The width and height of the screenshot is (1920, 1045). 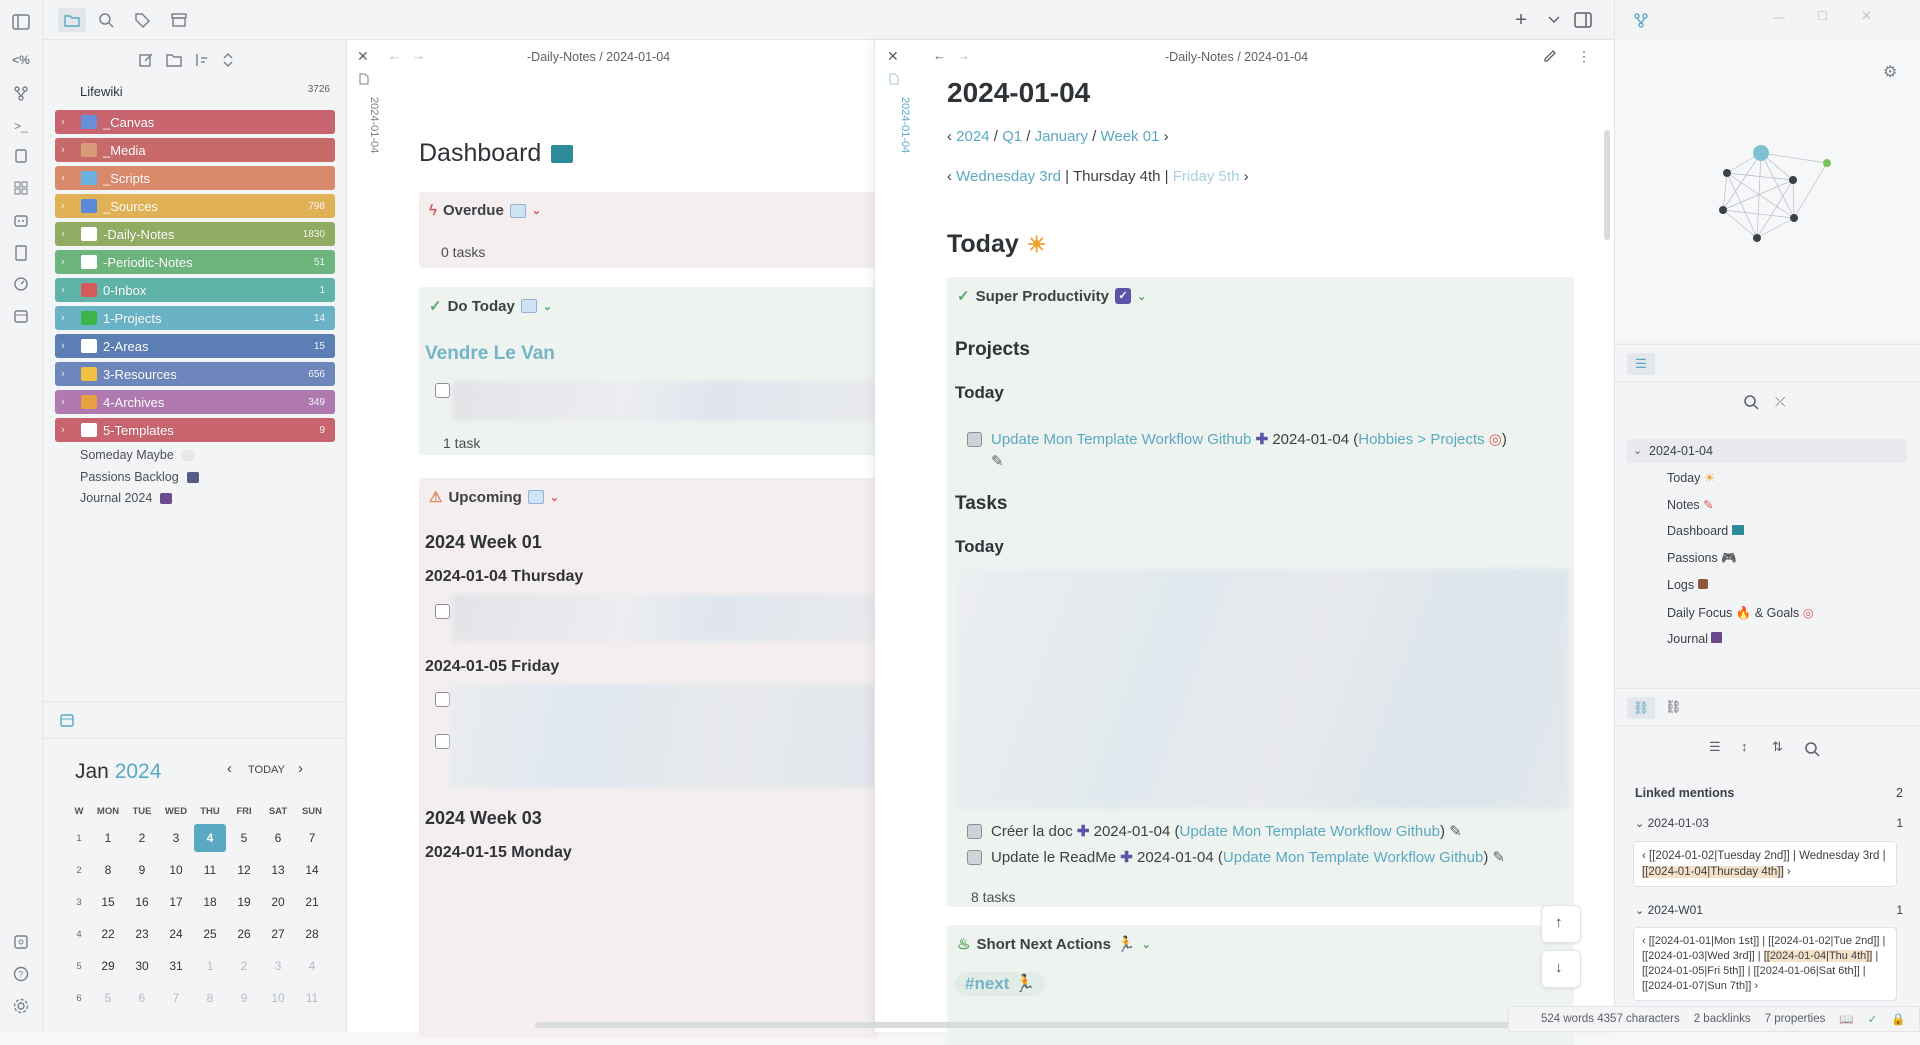 What do you see at coordinates (1702, 558) in the screenshot?
I see `outline-item-passions: Passions 🎮` at bounding box center [1702, 558].